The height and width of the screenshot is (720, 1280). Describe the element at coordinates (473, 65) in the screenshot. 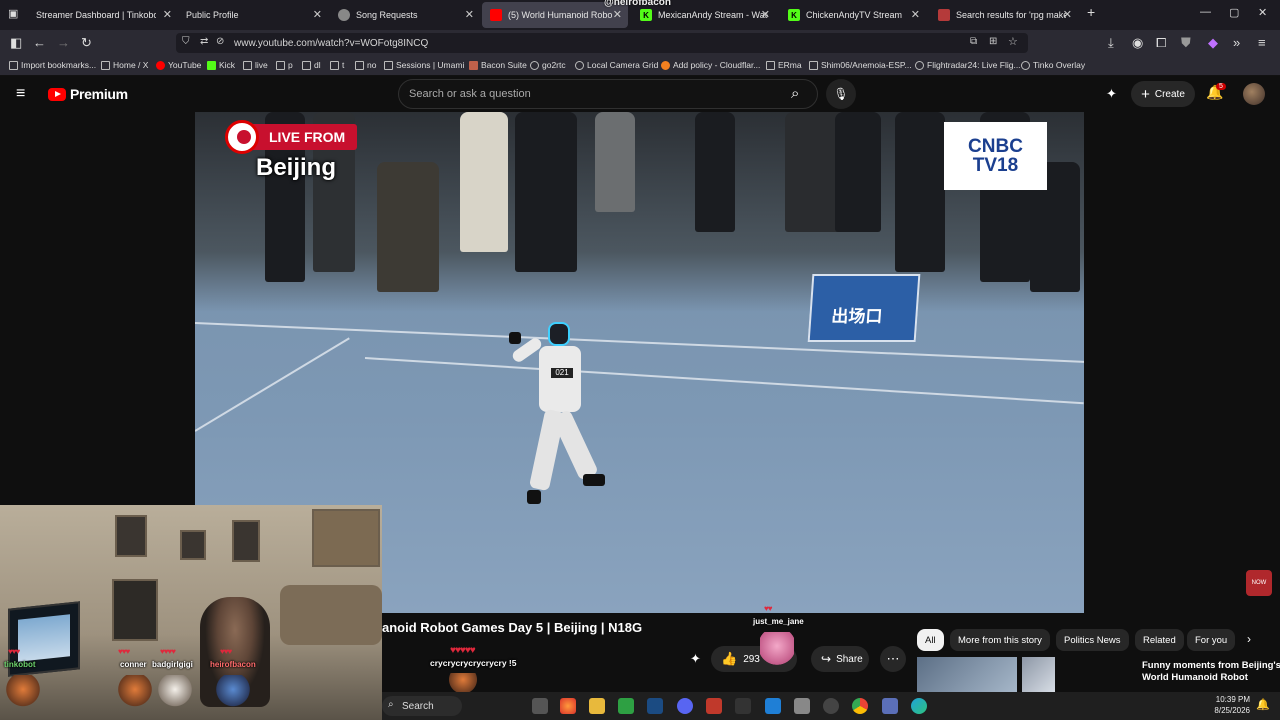

I see `bacon-icon` at that location.